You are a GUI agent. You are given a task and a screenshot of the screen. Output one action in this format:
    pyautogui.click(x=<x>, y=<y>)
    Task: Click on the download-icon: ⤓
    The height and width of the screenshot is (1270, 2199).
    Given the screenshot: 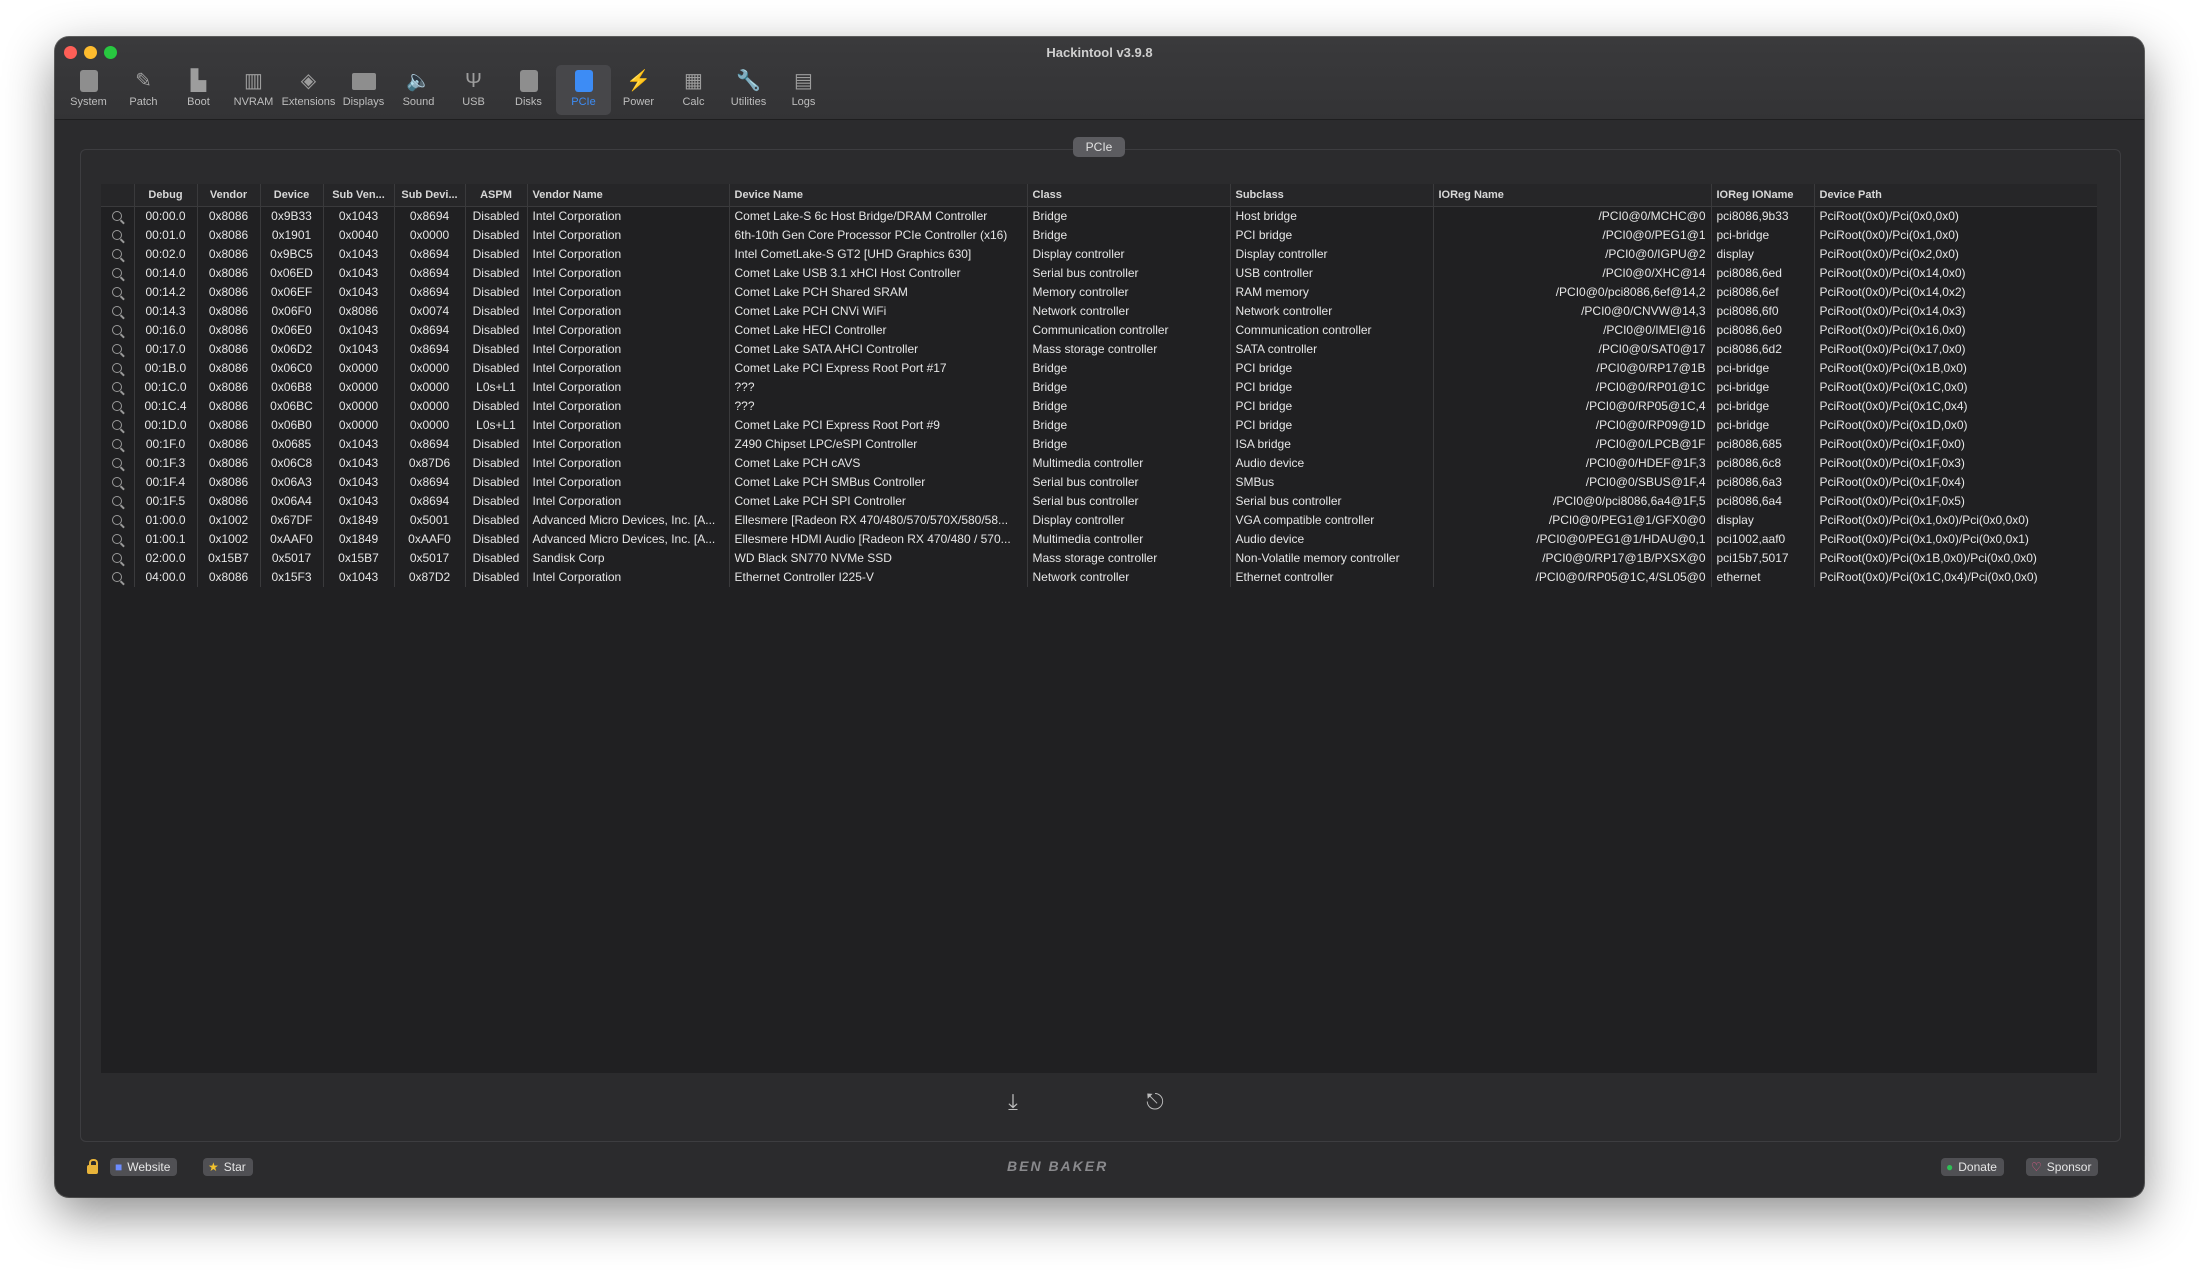 What is the action you would take?
    pyautogui.click(x=1013, y=1102)
    